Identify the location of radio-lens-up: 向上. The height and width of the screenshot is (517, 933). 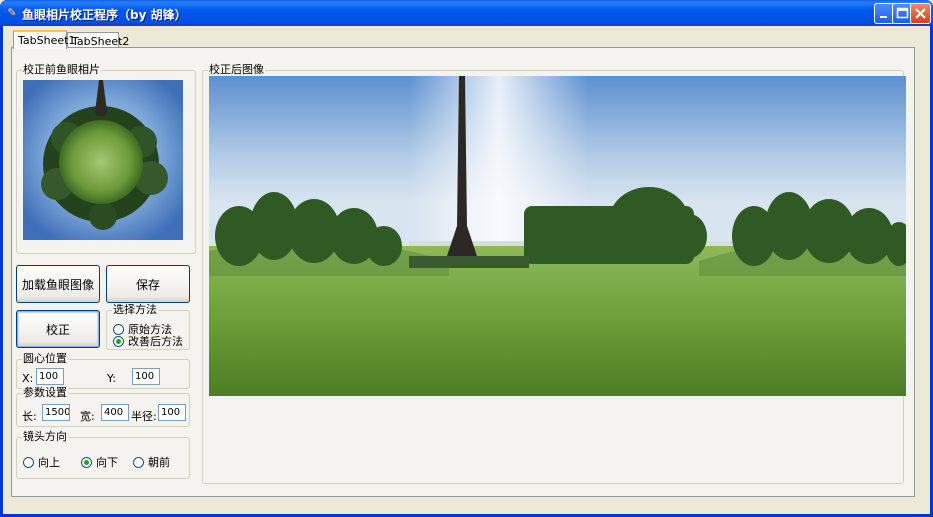
(41, 462).